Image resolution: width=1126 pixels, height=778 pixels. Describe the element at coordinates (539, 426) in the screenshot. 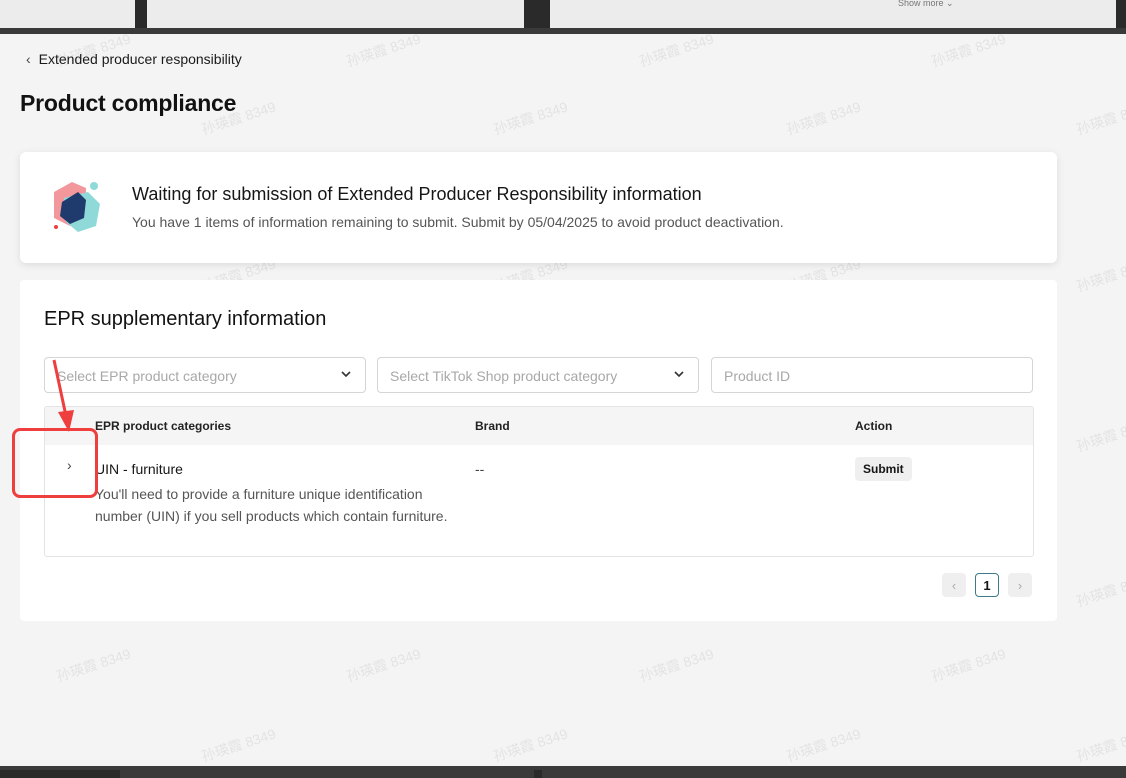

I see `table-header: EPR product categories Brand Action` at that location.